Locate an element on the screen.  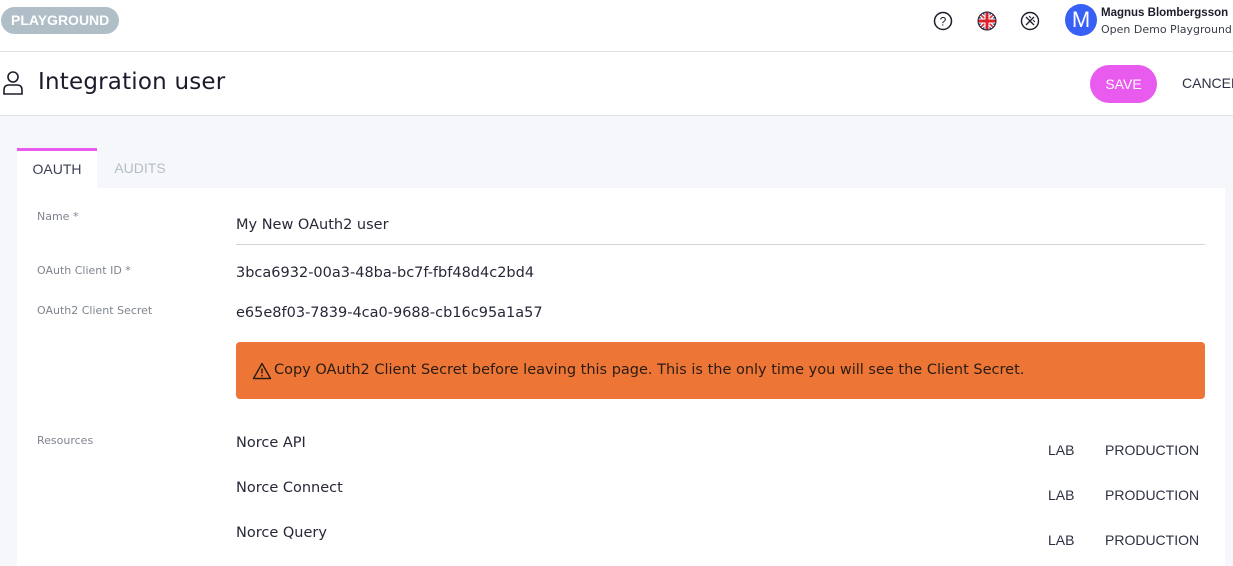
resources-label: Resources is located at coordinates (65, 440).